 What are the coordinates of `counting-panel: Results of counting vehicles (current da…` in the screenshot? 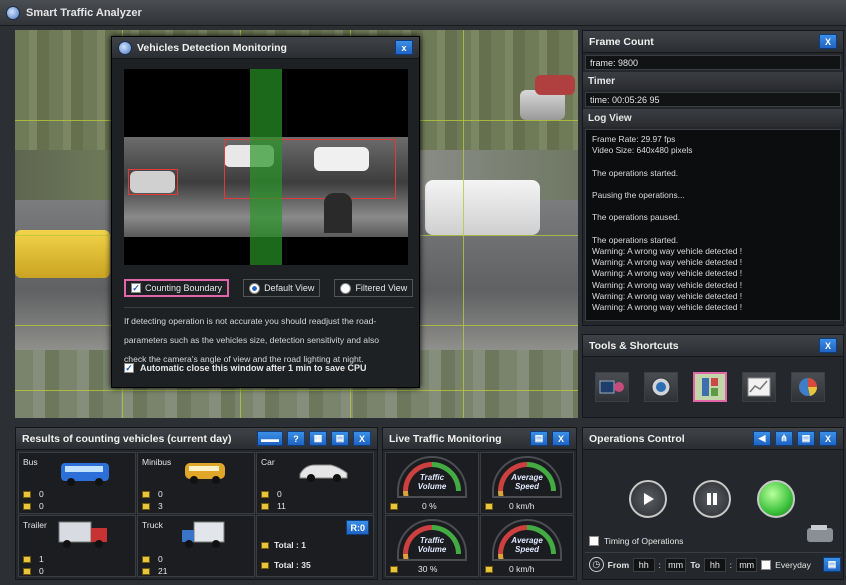 It's located at (196, 503).